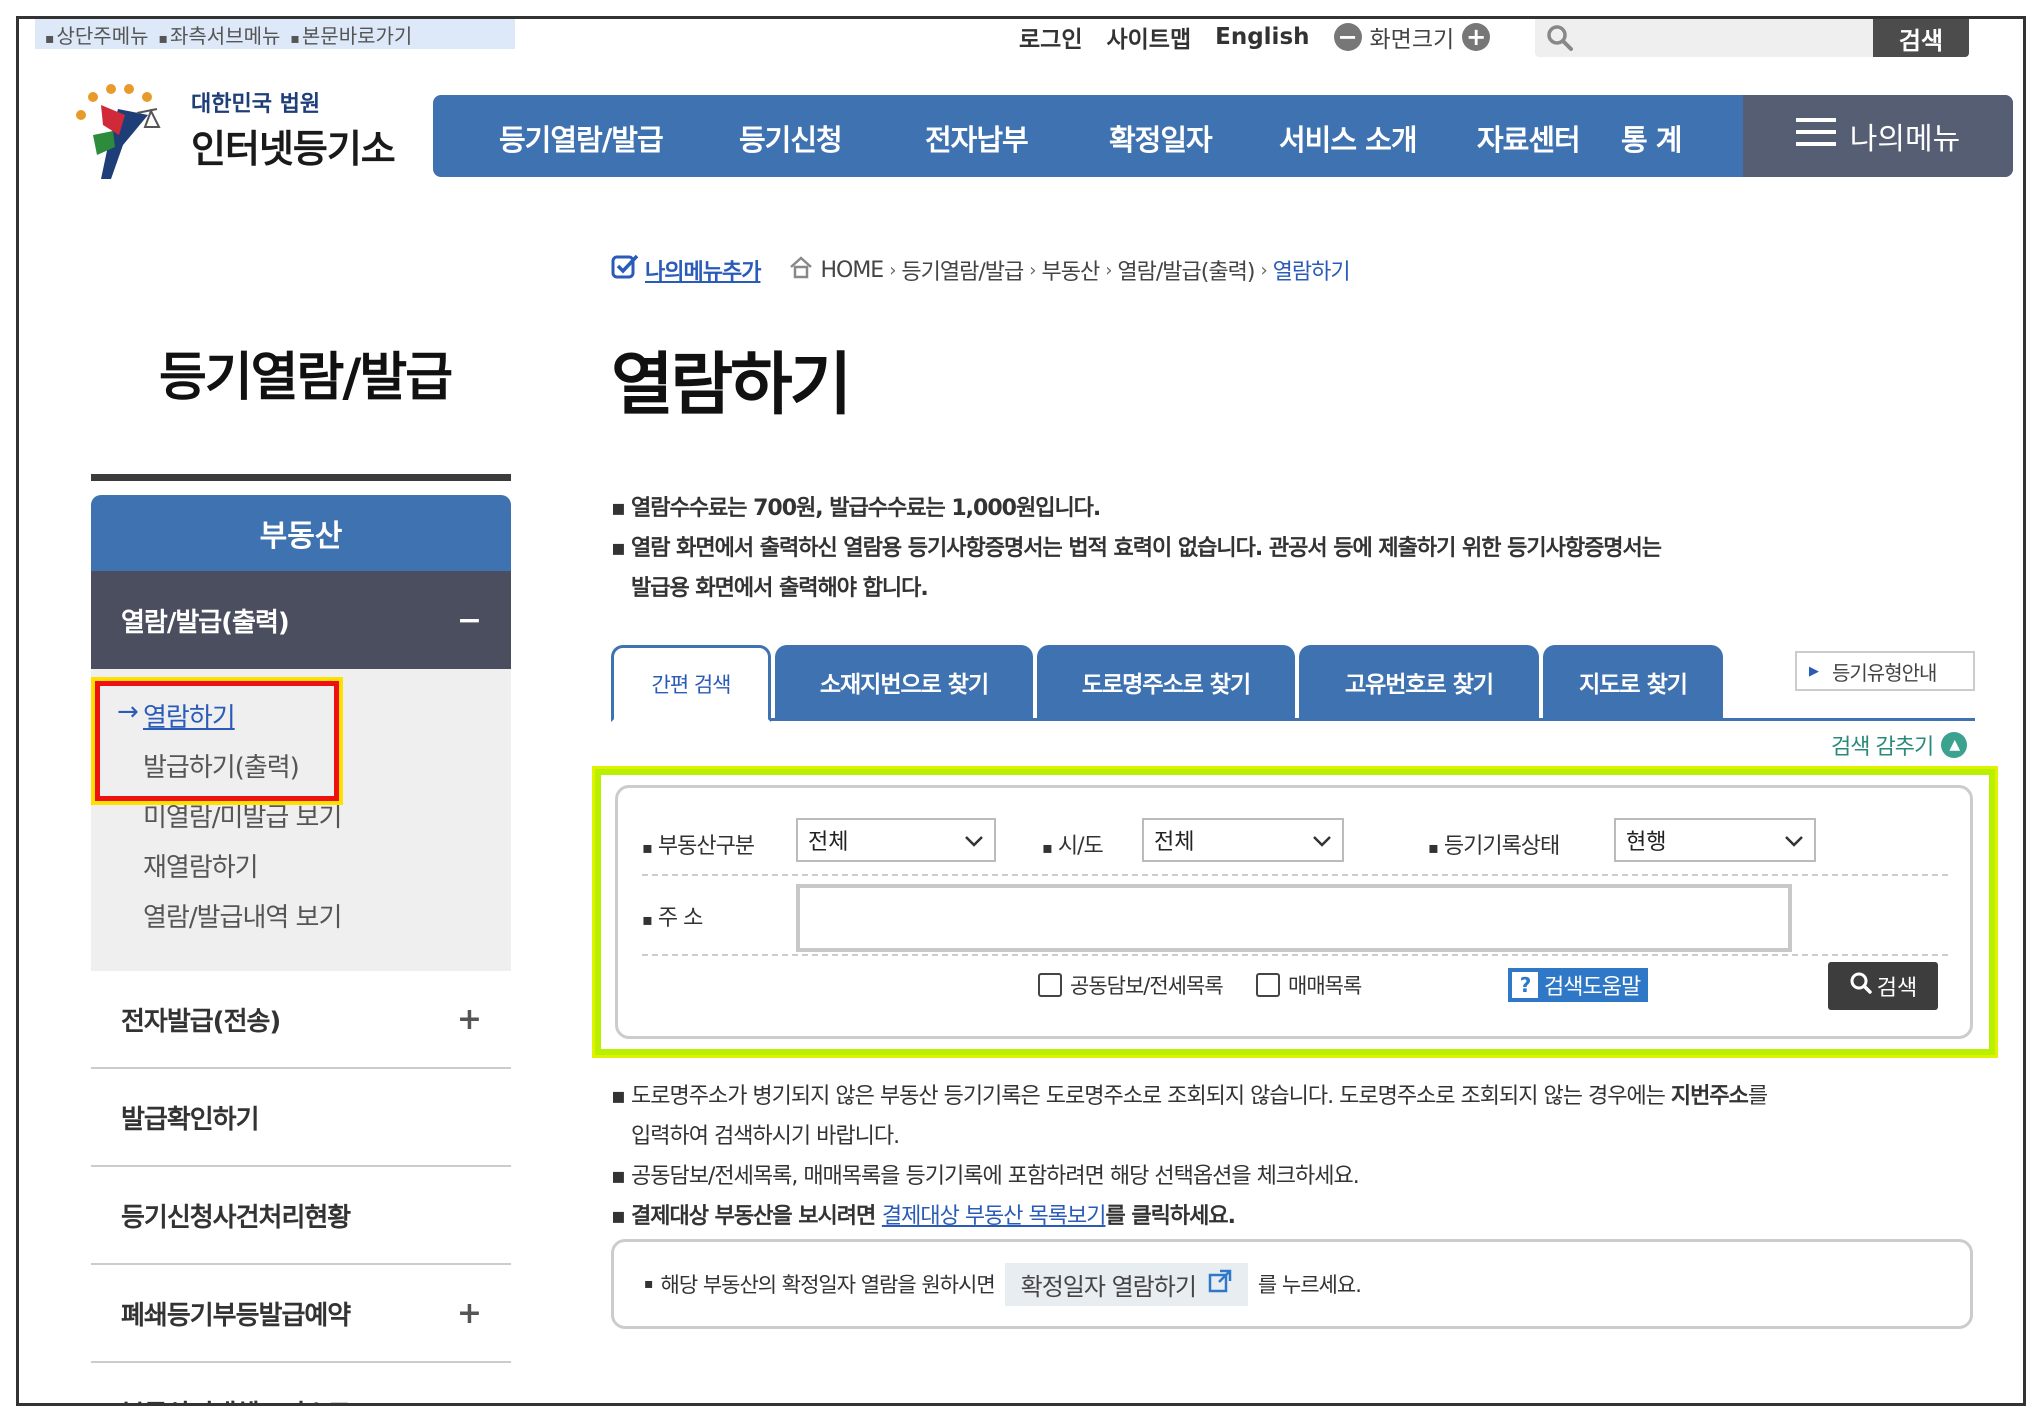 The height and width of the screenshot is (1422, 2044). I want to click on nav-item-e-payment: 전자납부, so click(977, 138).